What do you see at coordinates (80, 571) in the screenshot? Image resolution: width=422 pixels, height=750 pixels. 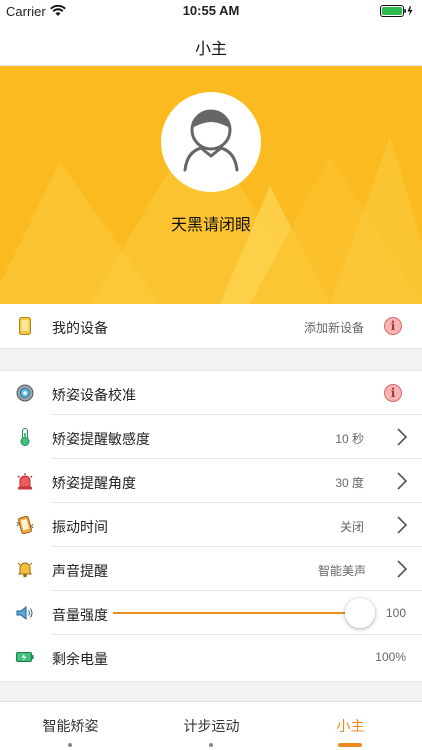 I see `sound-label: 声音提醒` at bounding box center [80, 571].